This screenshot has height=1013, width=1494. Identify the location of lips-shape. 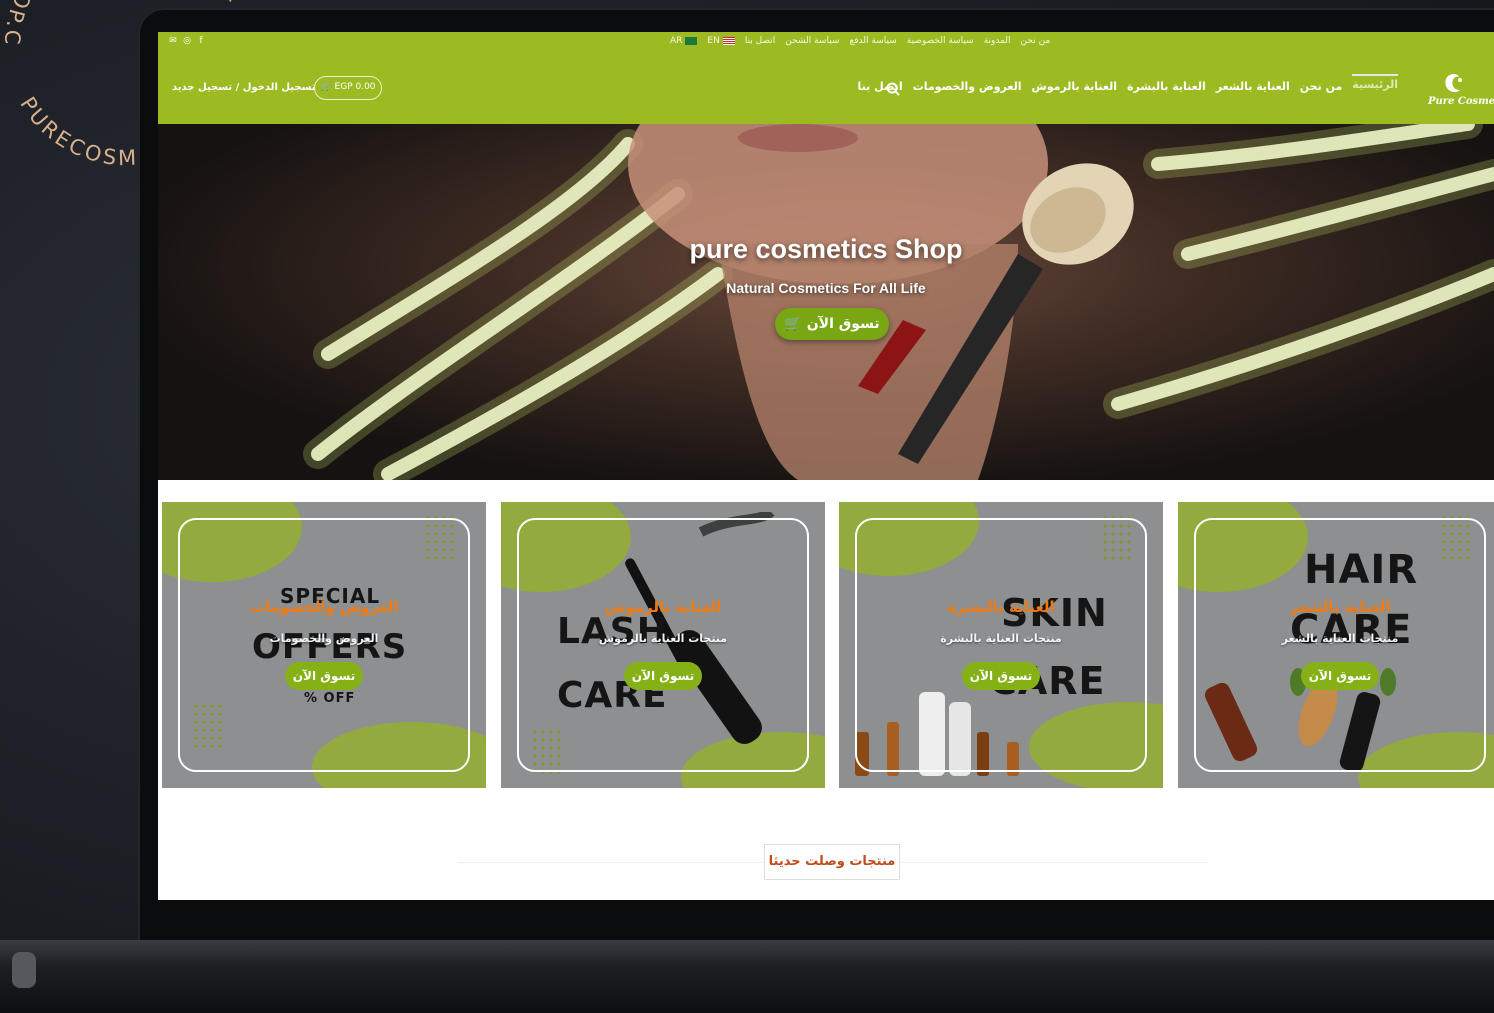
(798, 138).